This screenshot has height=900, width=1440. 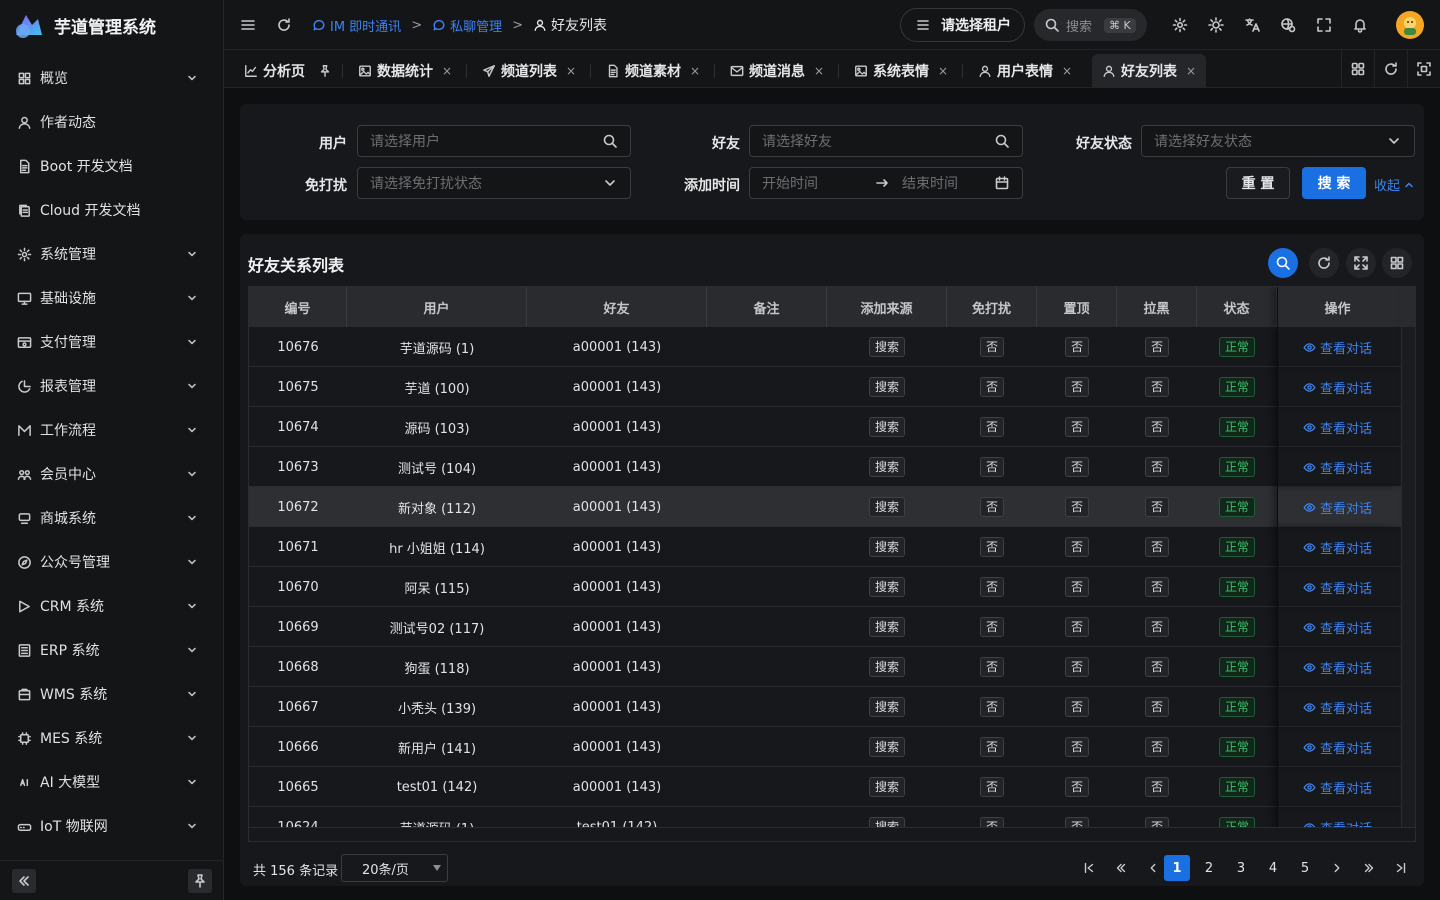 What do you see at coordinates (653, 71) in the screenshot?
I see `tab-3: 频道素材 ×` at bounding box center [653, 71].